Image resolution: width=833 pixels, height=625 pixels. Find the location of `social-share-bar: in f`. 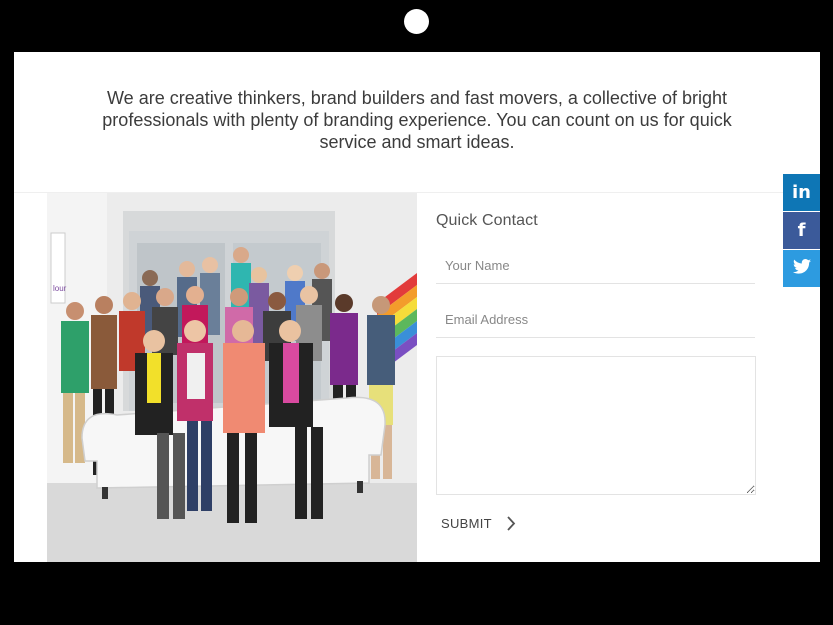

social-share-bar: in f is located at coordinates (801, 231).